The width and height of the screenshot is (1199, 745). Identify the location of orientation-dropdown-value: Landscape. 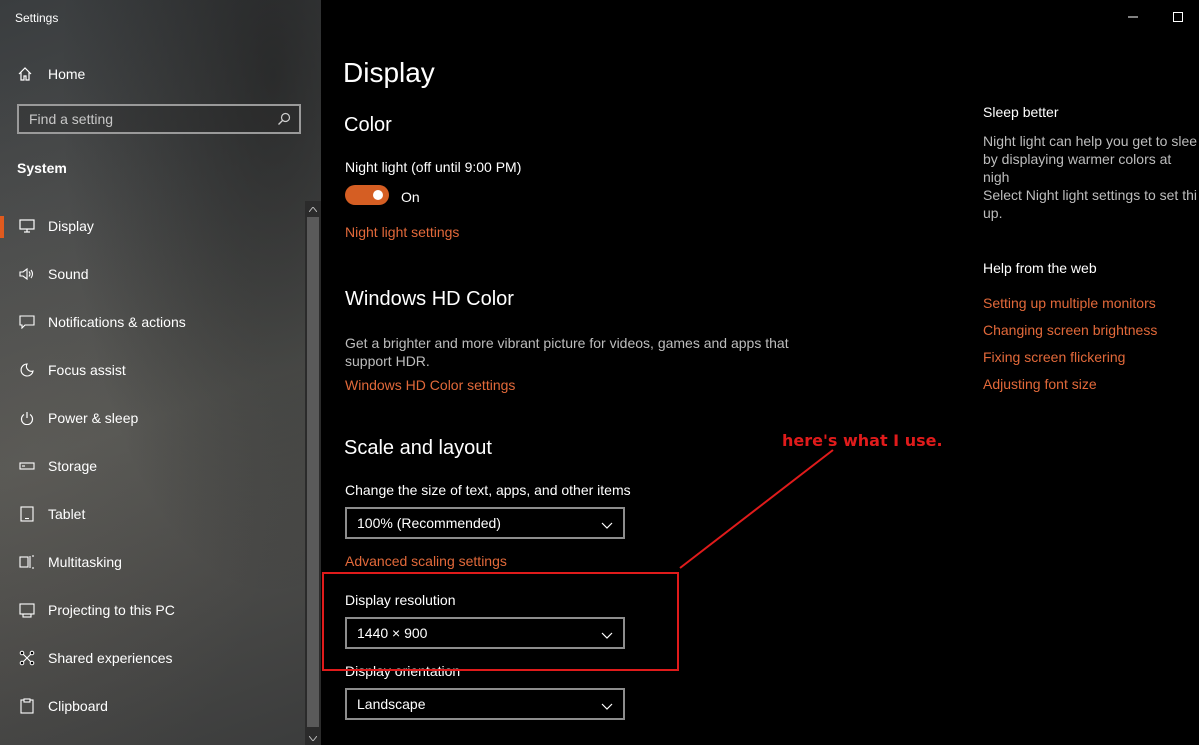
(391, 704).